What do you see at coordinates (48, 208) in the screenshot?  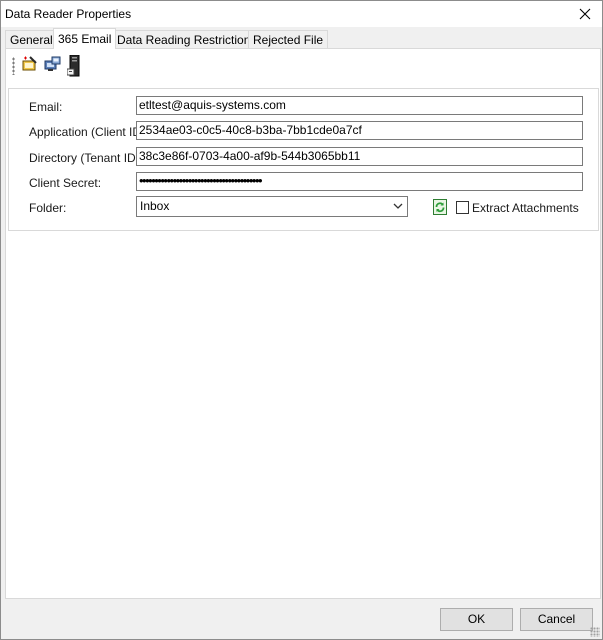 I see `folder-label: Folder:` at bounding box center [48, 208].